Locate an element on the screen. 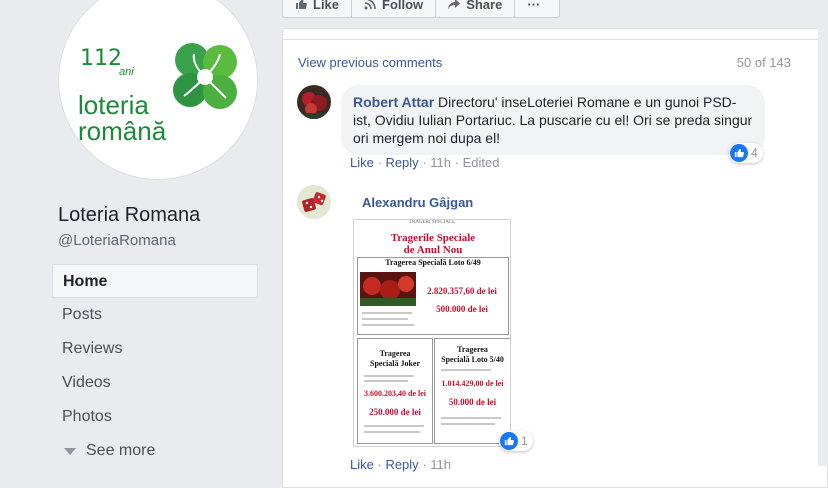  nav-item-reviews: Reviews is located at coordinates (155, 349).